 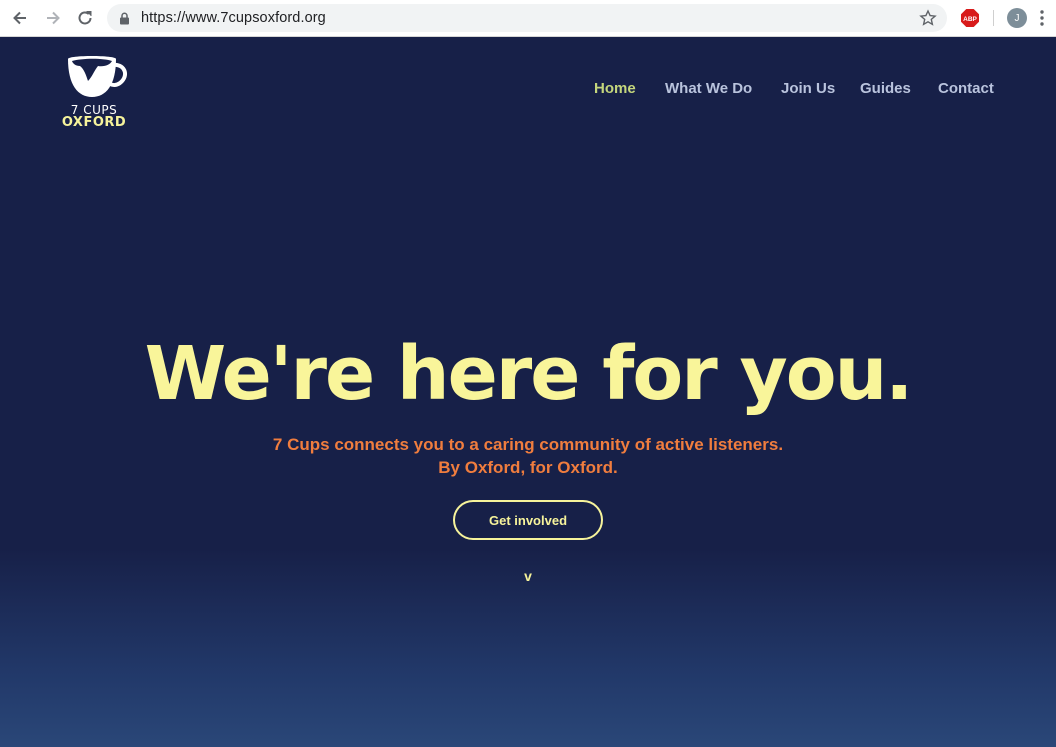 I want to click on profile-avatar: J, so click(x=1017, y=18).